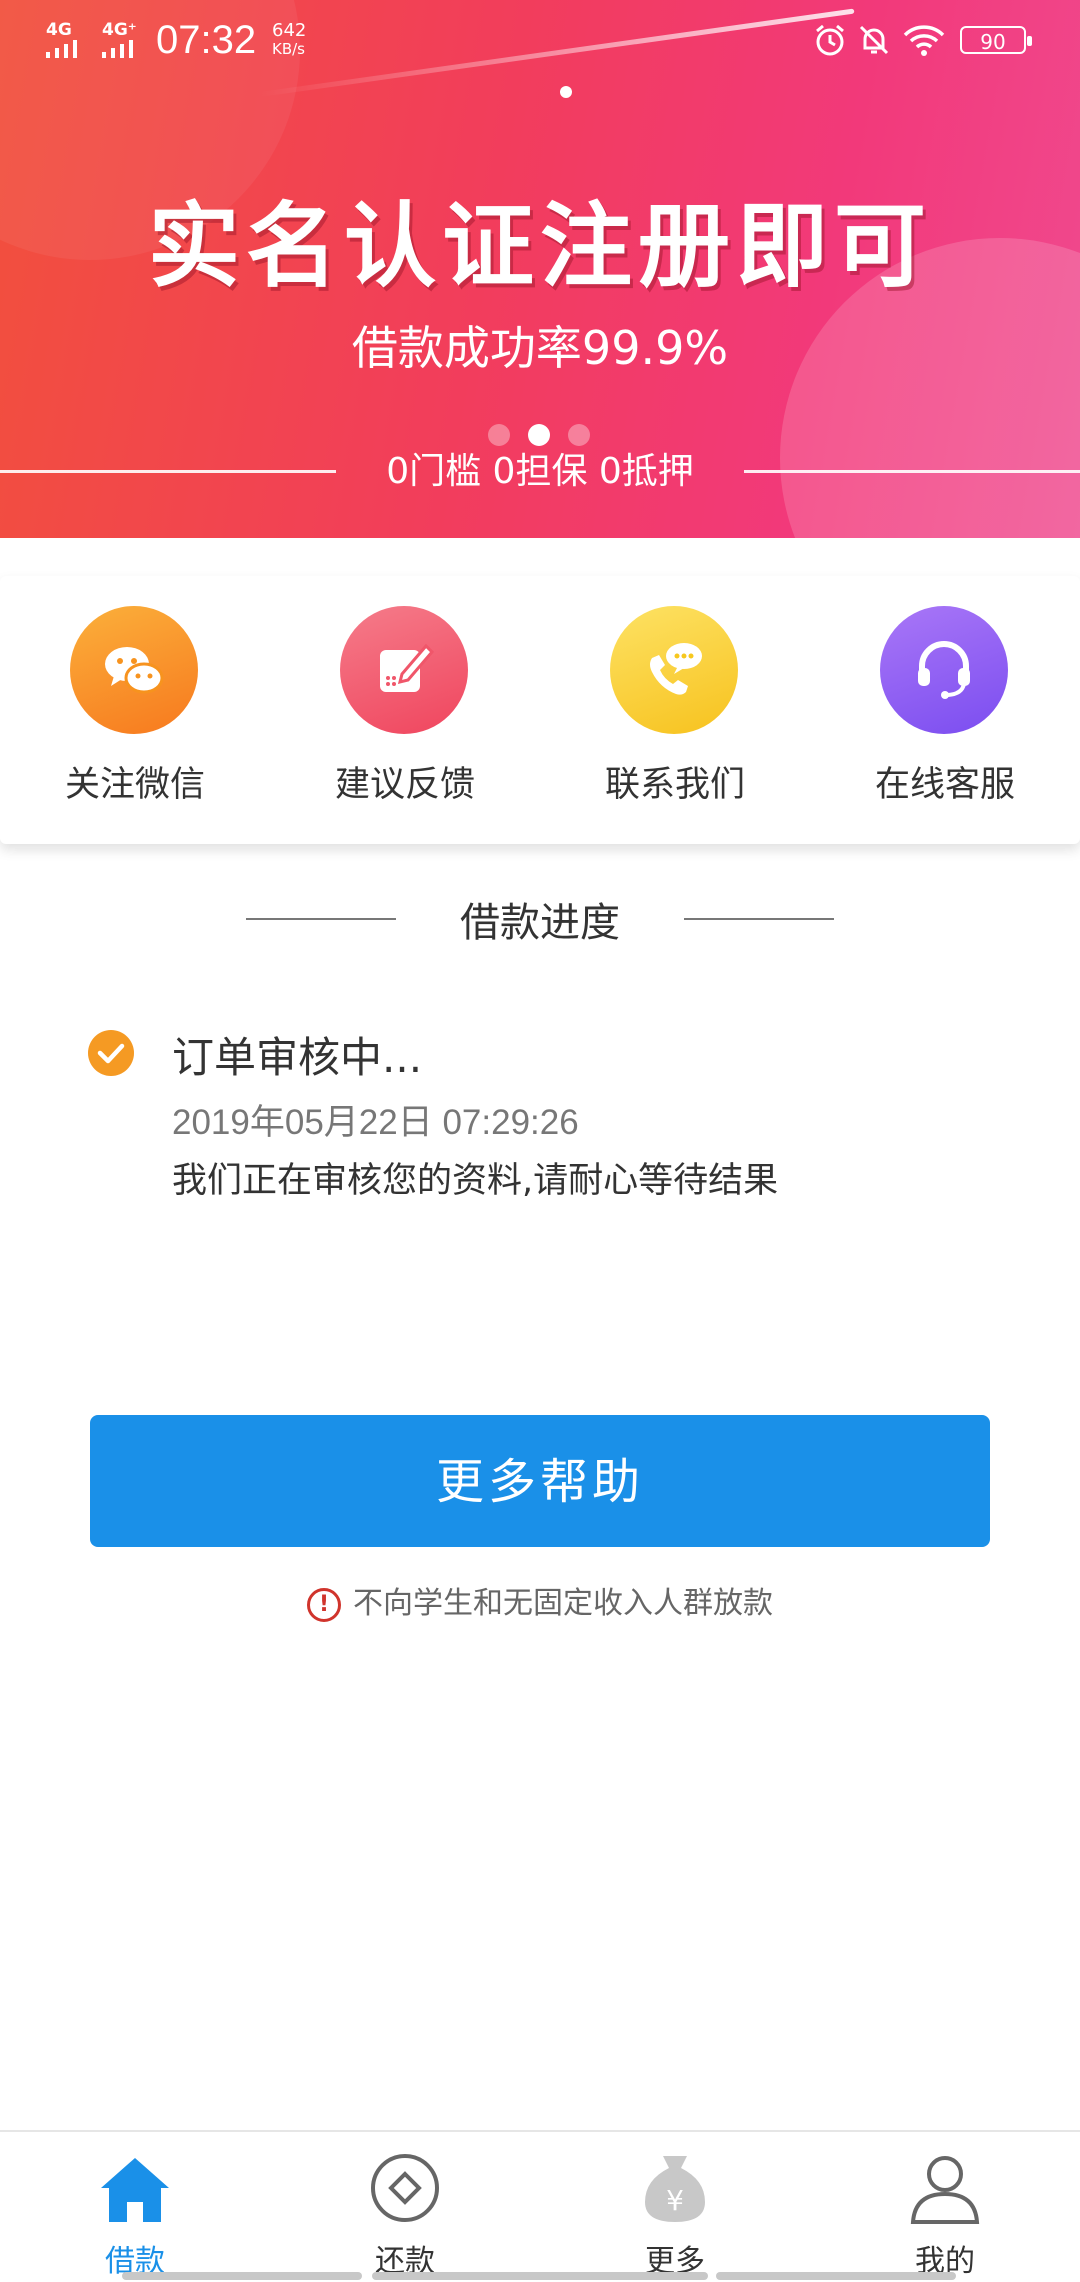 The height and width of the screenshot is (2282, 1080). I want to click on repay-circle-icon, so click(405, 2188).